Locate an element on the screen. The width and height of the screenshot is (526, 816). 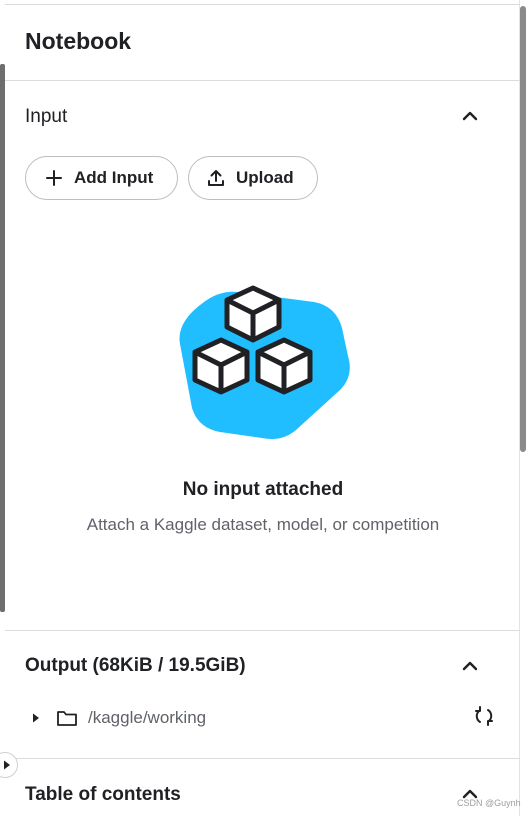
panel-top-border is located at coordinates (262, 4).